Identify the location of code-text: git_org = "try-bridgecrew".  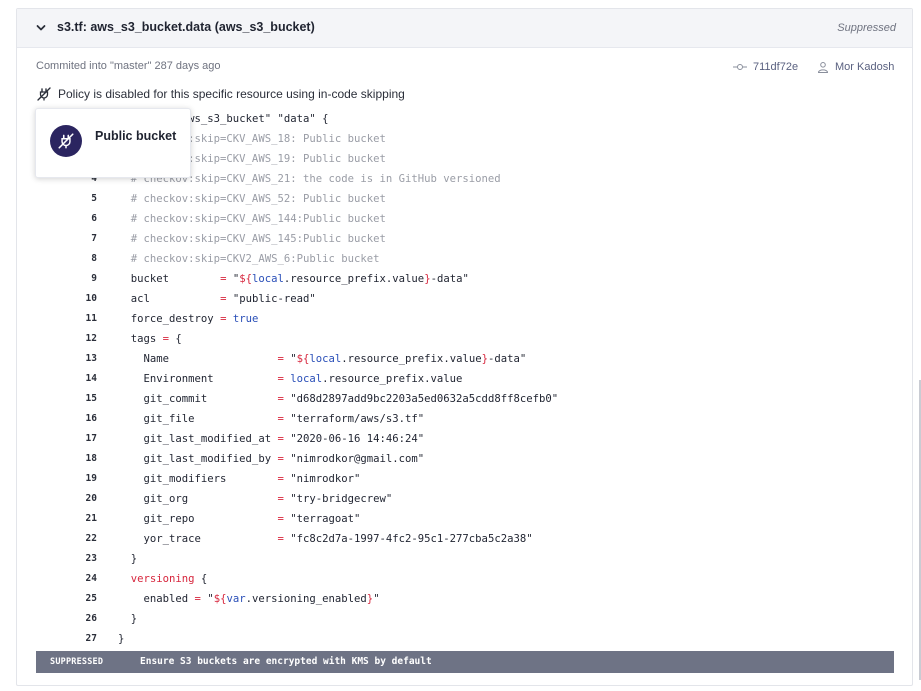
(255, 499).